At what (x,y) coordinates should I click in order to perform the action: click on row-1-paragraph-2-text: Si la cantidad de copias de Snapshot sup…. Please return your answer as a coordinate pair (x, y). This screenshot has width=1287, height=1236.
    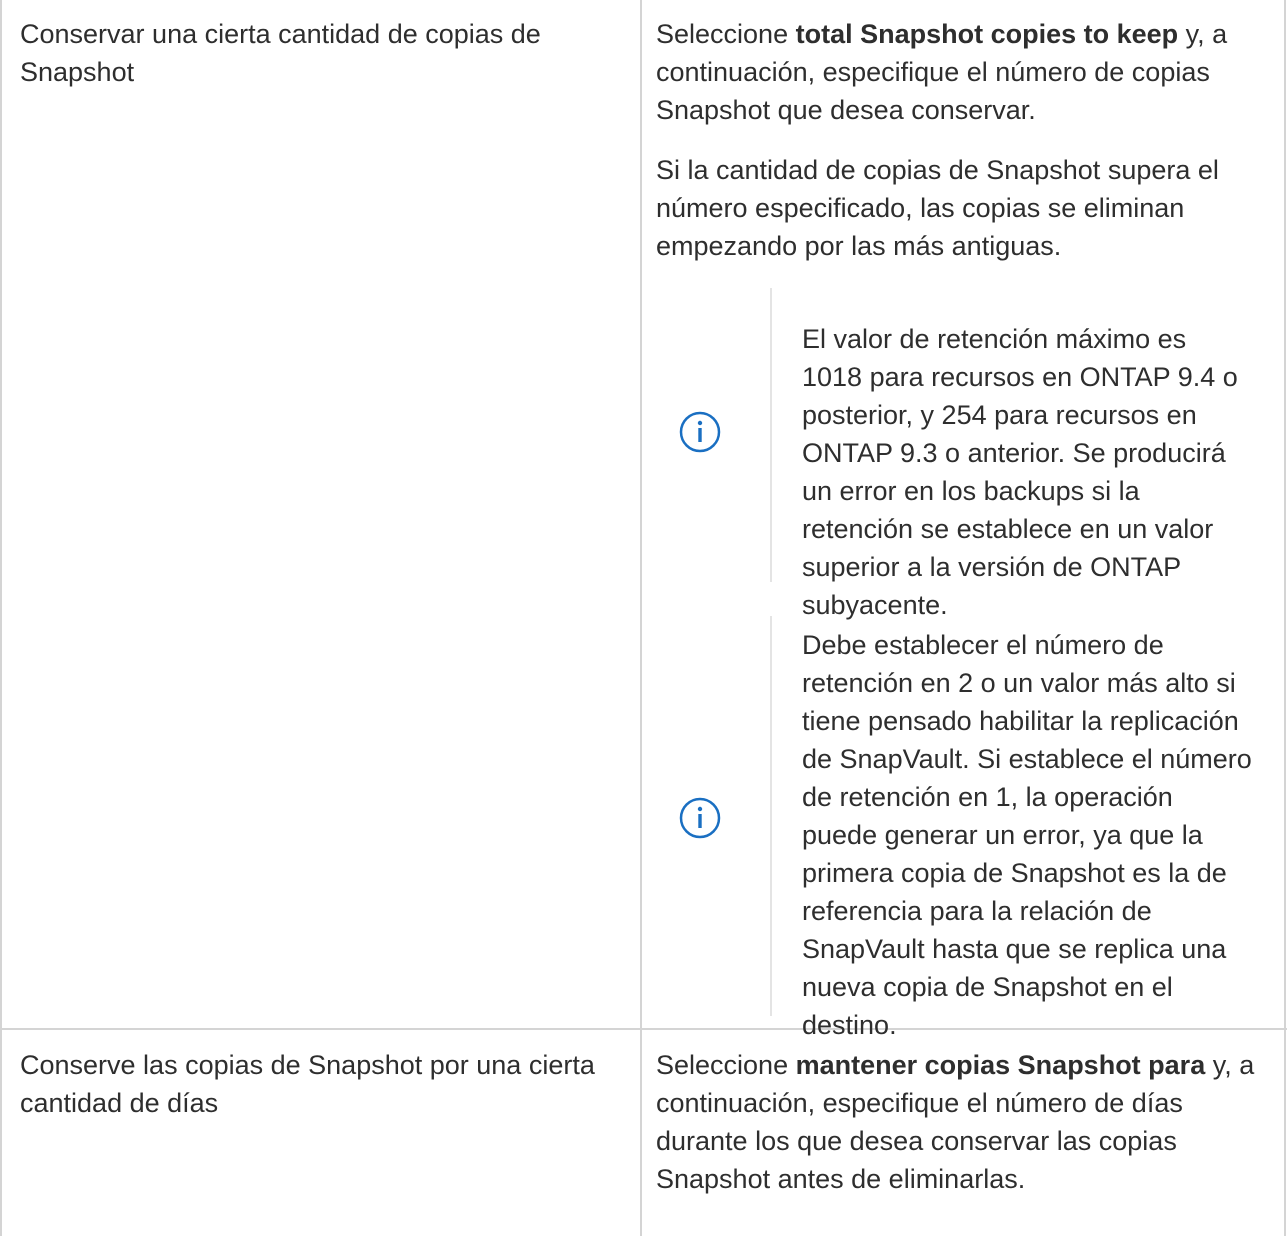
    Looking at the image, I should click on (937, 208).